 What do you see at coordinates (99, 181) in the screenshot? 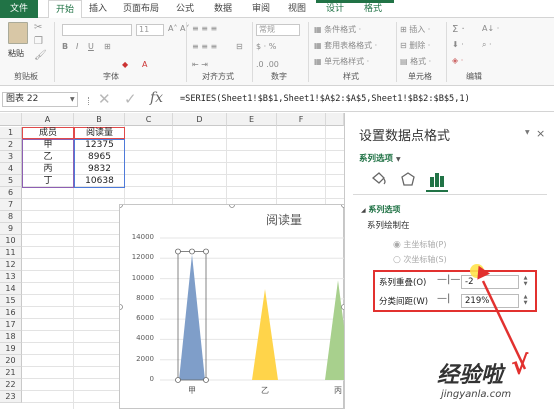
I see `cell-b5: 10638` at bounding box center [99, 181].